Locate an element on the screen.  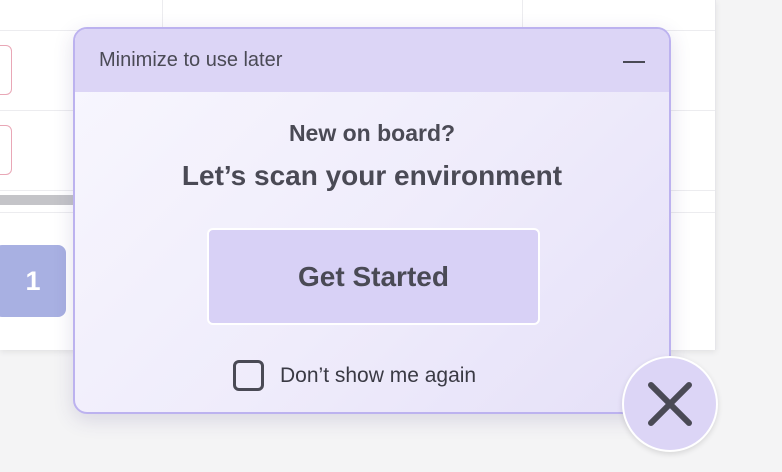
get-started-button: Get Started is located at coordinates (373, 276).